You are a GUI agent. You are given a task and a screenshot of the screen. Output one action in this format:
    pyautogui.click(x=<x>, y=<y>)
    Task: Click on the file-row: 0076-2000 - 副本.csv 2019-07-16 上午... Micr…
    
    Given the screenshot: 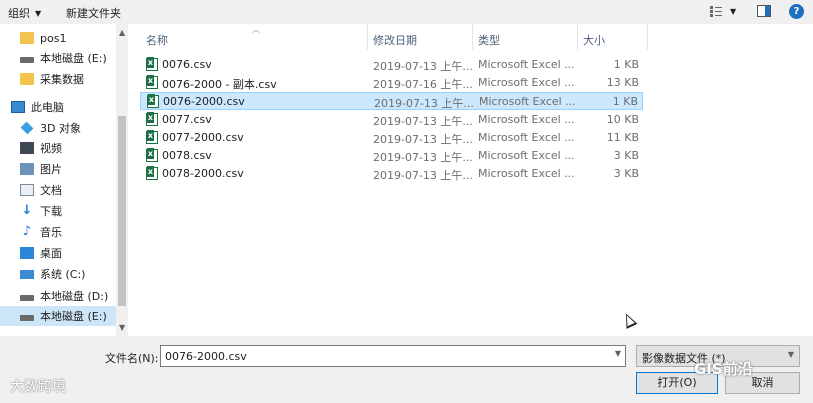 What is the action you would take?
    pyautogui.click(x=391, y=83)
    